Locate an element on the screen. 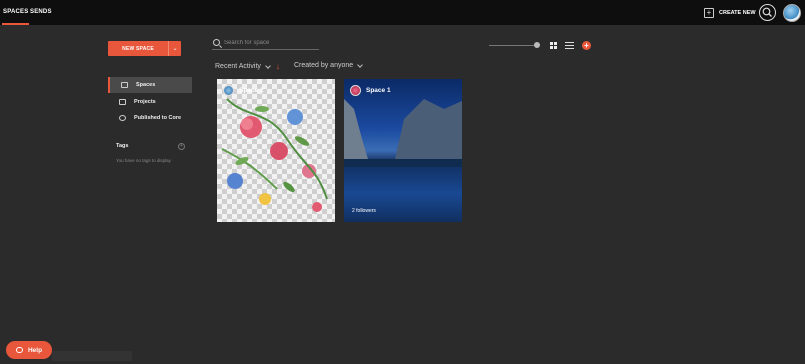 This screenshot has height=364, width=805. add-tag-button: + is located at coordinates (181, 146).